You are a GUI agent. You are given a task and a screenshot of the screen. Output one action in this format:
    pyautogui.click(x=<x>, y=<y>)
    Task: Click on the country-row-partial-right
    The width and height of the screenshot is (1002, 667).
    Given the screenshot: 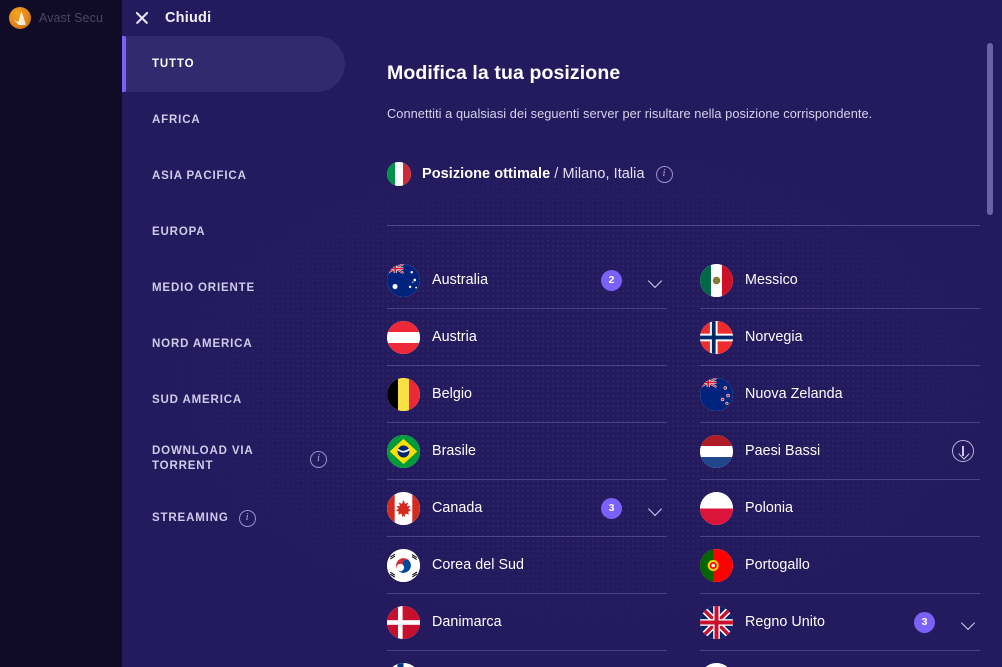 What is the action you would take?
    pyautogui.click(x=840, y=659)
    